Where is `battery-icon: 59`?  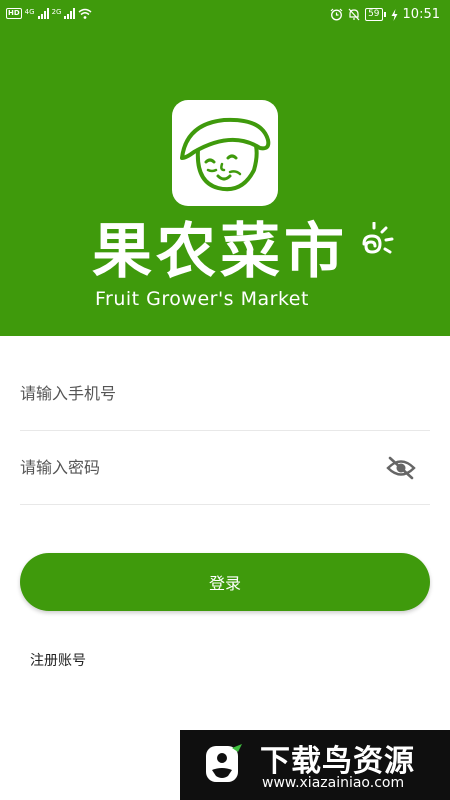
battery-icon: 59 is located at coordinates (375, 14).